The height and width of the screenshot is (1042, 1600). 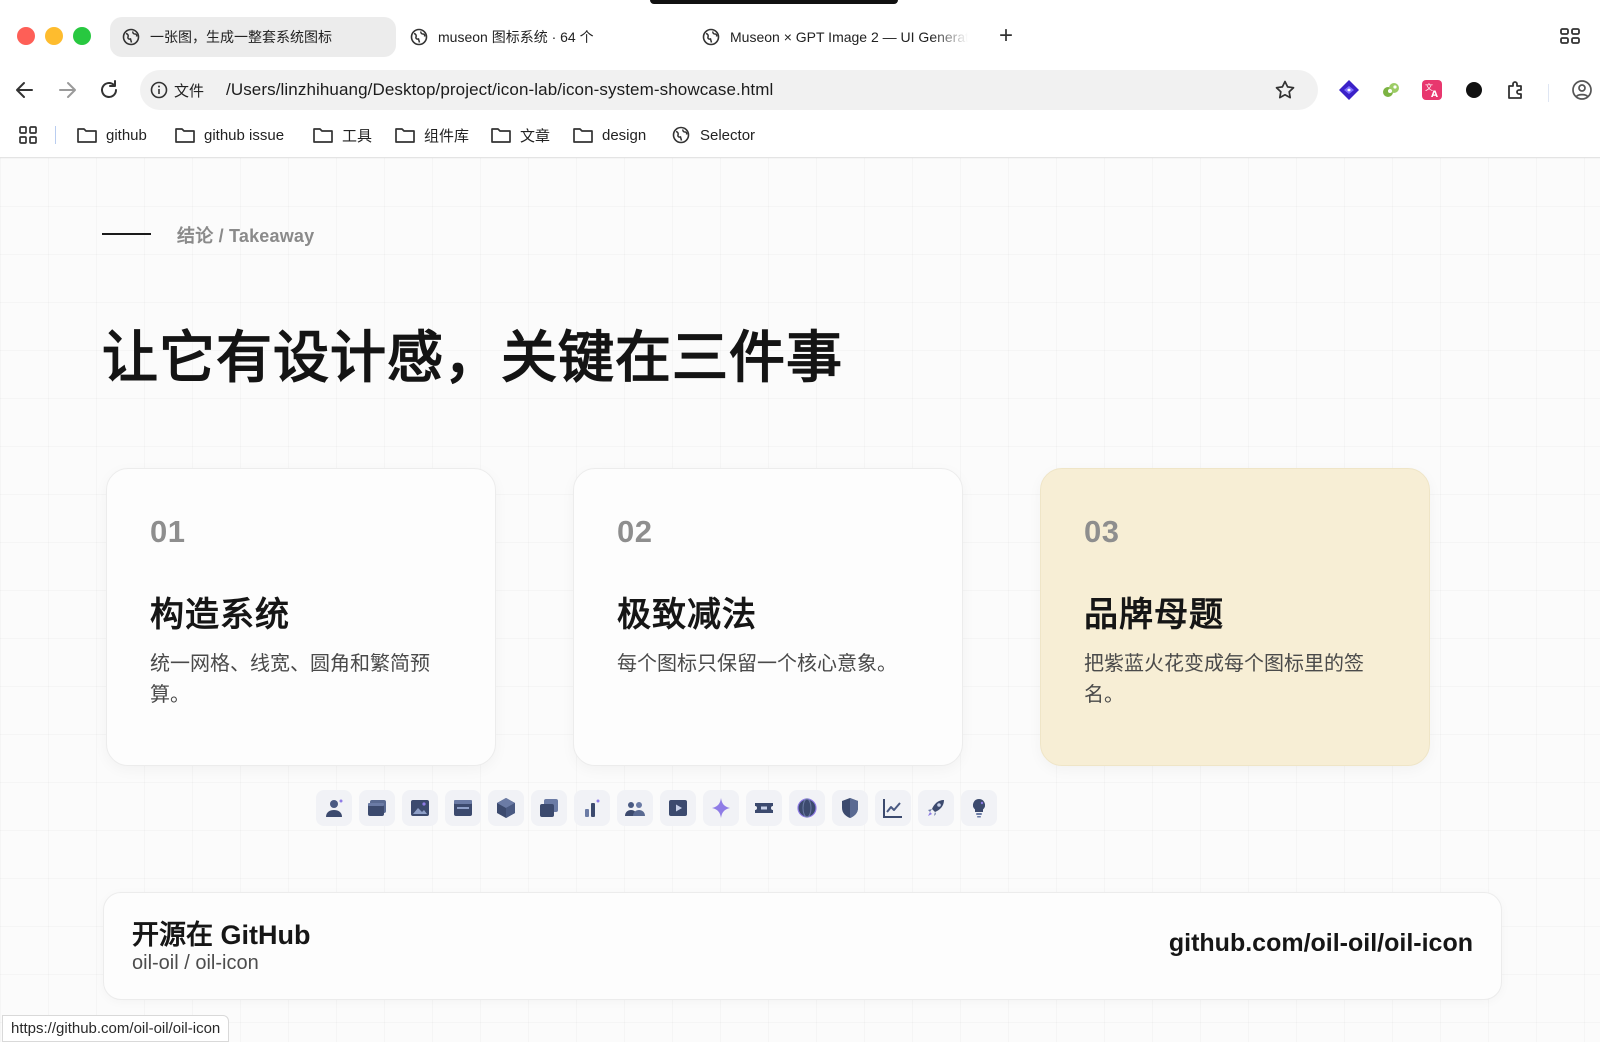 What do you see at coordinates (168, 531) in the screenshot?
I see `card-number: 01` at bounding box center [168, 531].